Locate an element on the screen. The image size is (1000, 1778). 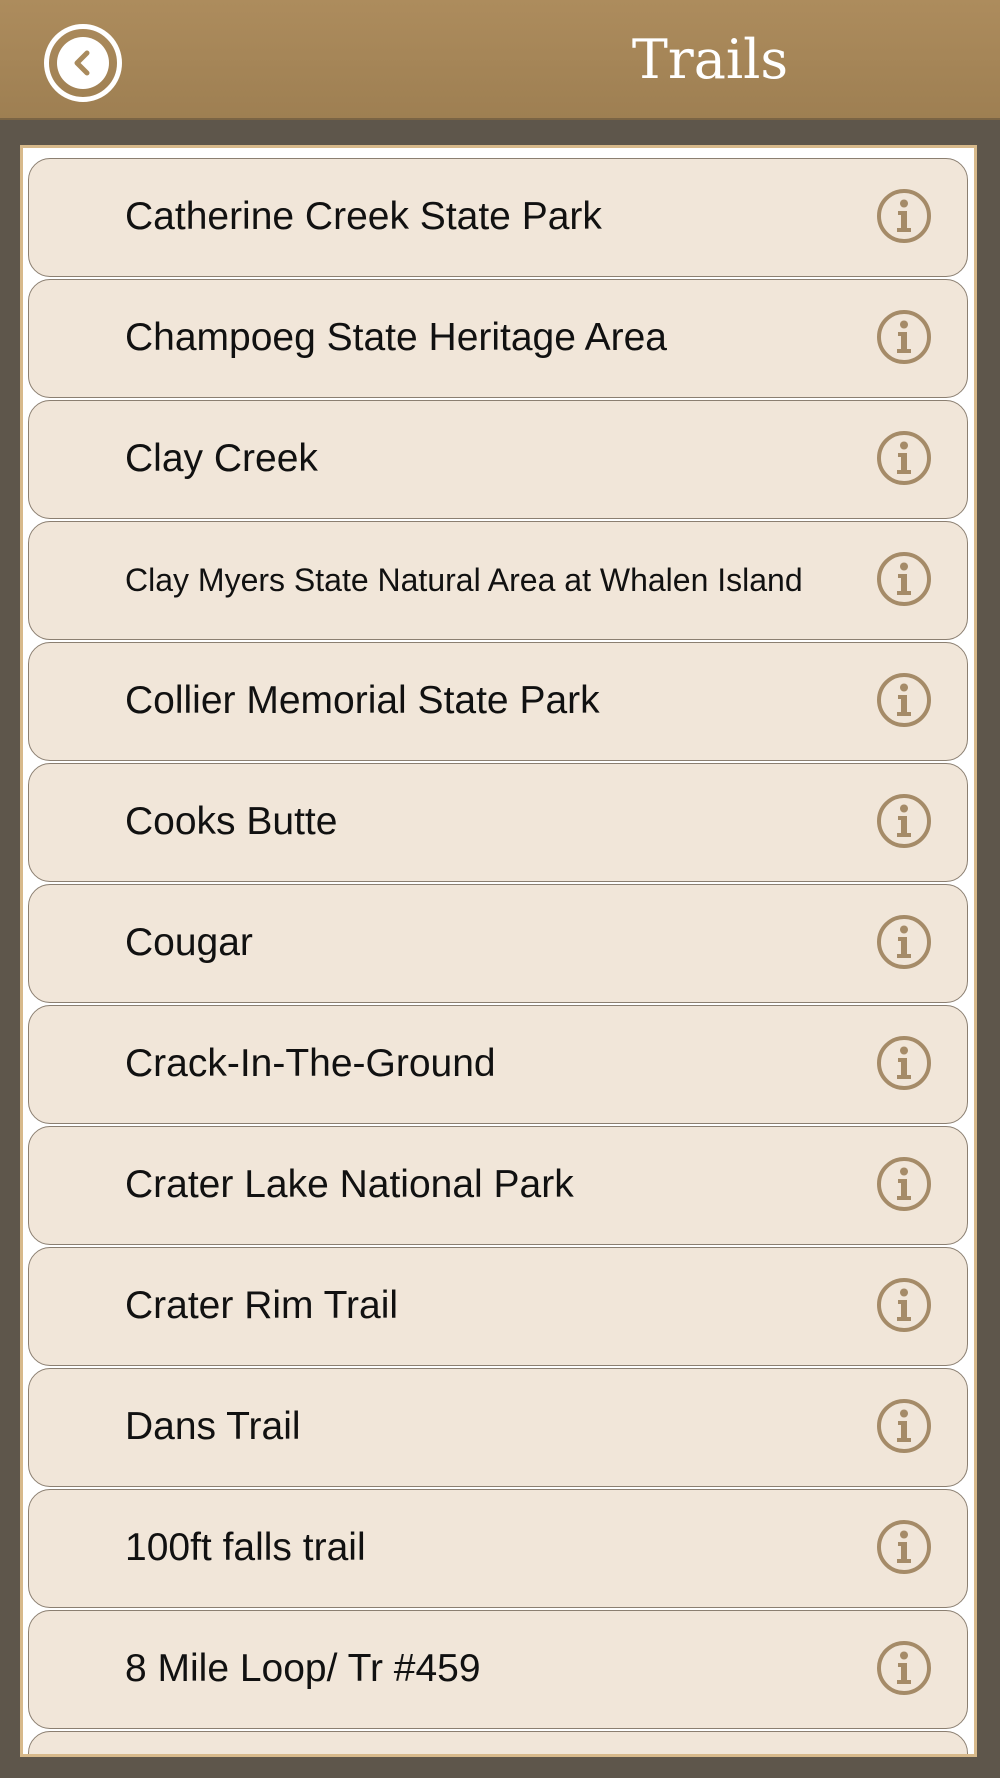
back-button is located at coordinates (83, 63).